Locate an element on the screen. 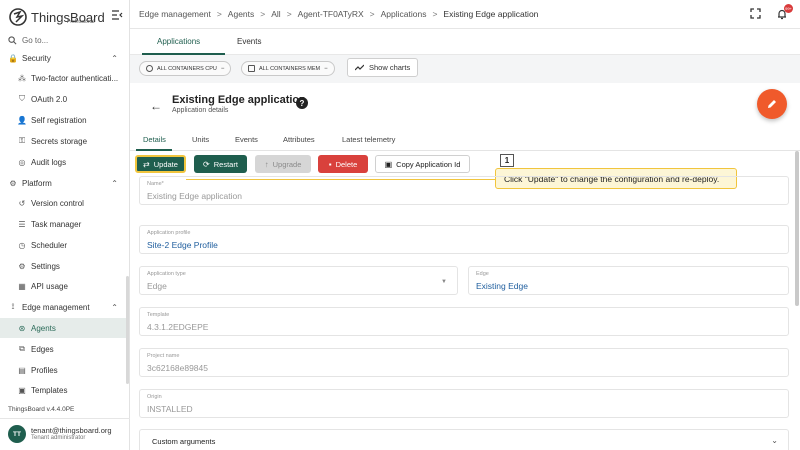 The width and height of the screenshot is (800, 450). notifications-button: 99+ is located at coordinates (784, 12).